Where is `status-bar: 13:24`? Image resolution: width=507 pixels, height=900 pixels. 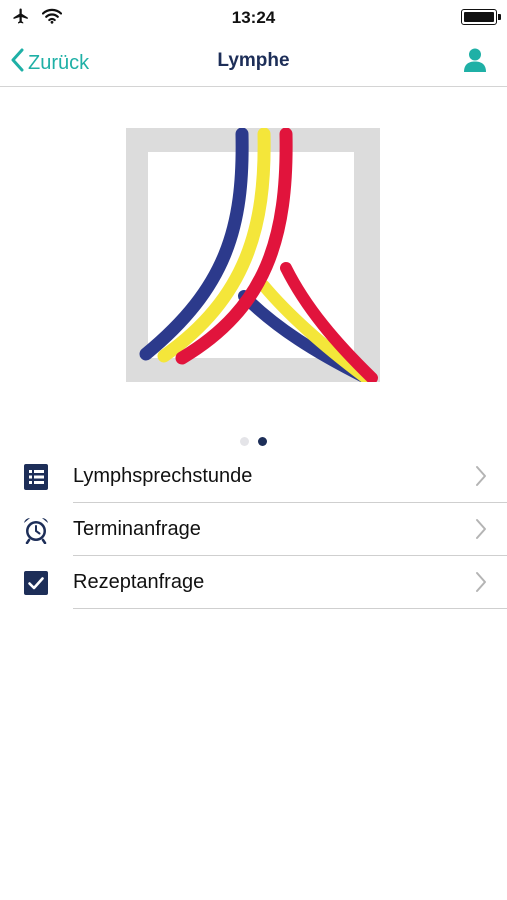
status-bar: 13:24 is located at coordinates (253, 18).